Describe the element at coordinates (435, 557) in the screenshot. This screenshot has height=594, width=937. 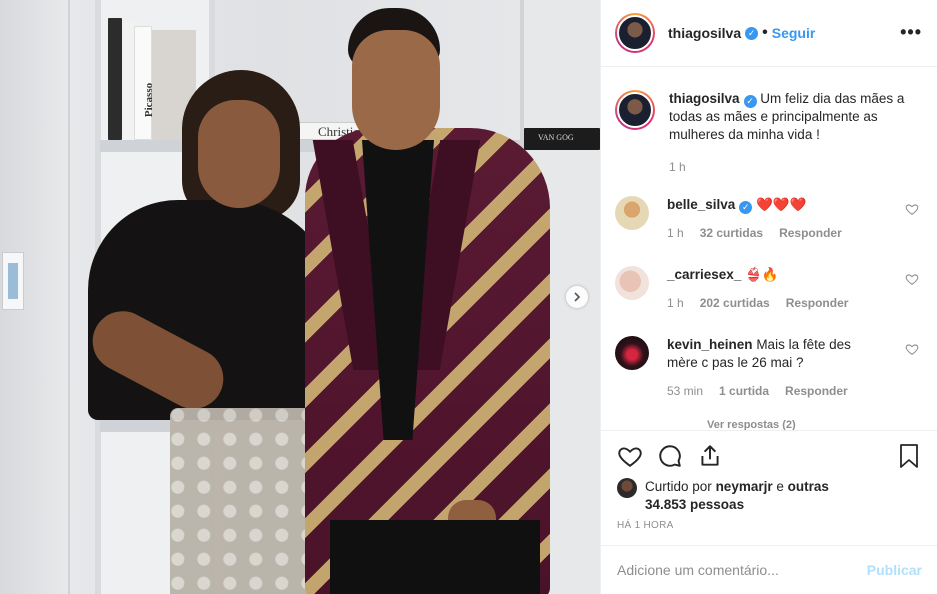
I see `man-pants` at that location.